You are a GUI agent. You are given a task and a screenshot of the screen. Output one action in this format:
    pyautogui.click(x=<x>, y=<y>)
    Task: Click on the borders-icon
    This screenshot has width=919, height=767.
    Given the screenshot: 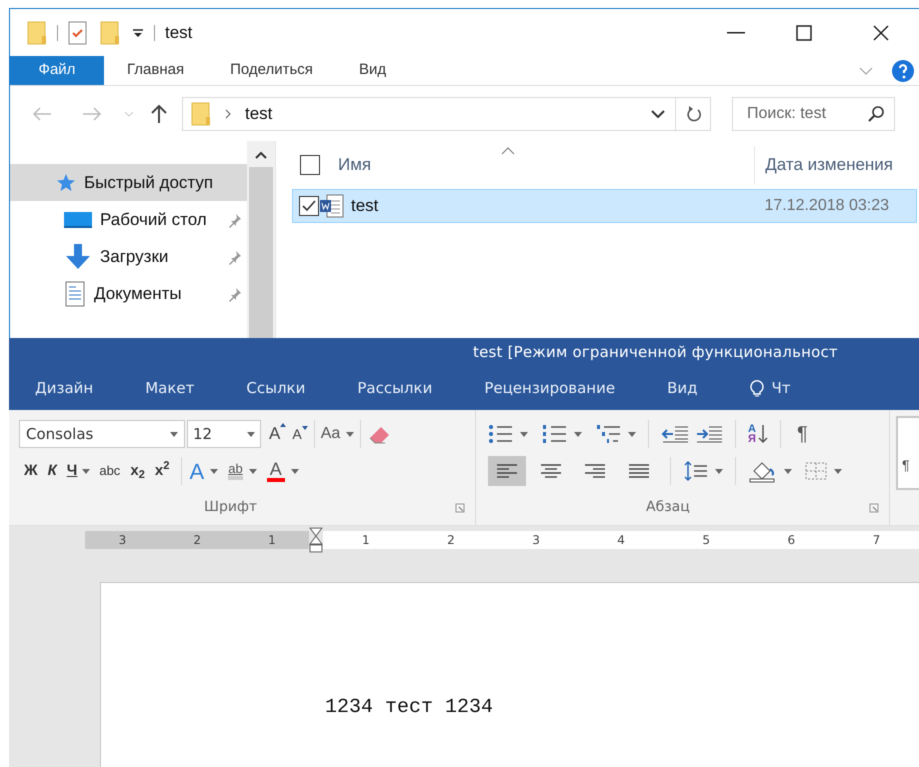 What is the action you would take?
    pyautogui.click(x=816, y=471)
    